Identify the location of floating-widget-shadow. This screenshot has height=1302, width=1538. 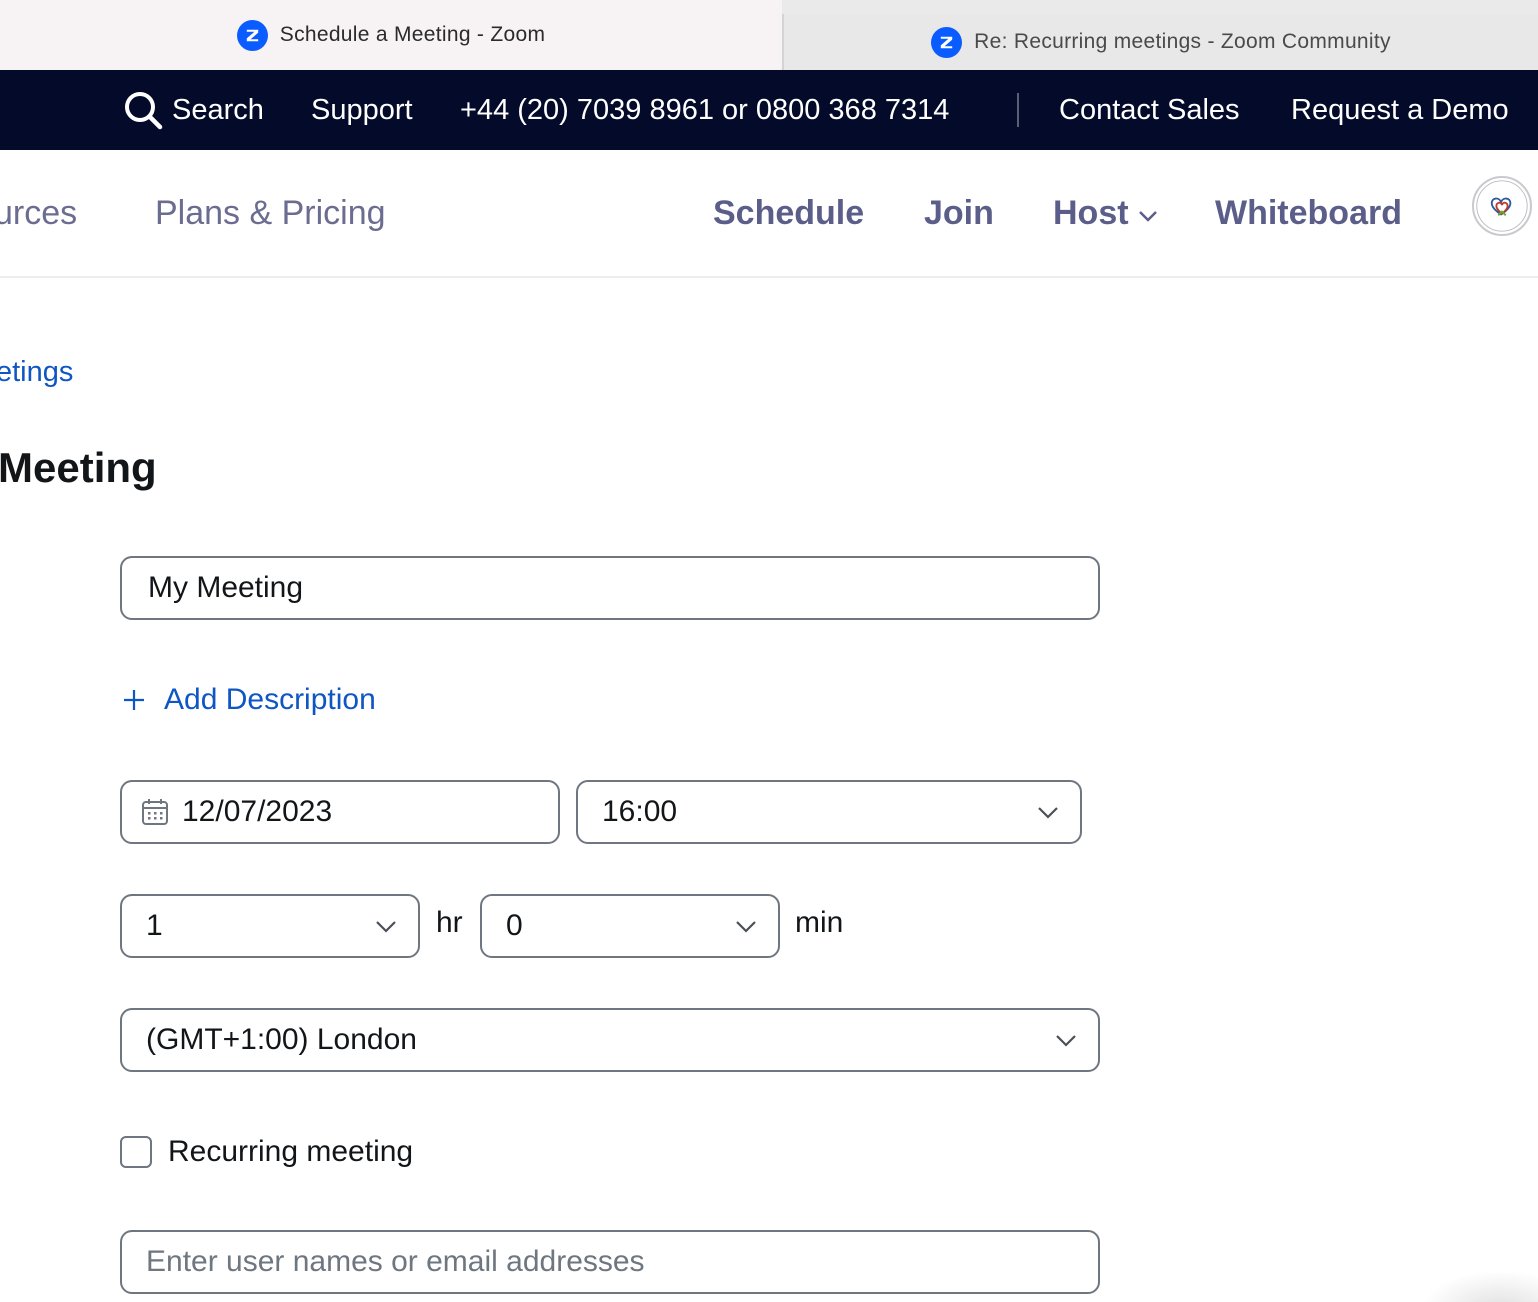
(1479, 1286).